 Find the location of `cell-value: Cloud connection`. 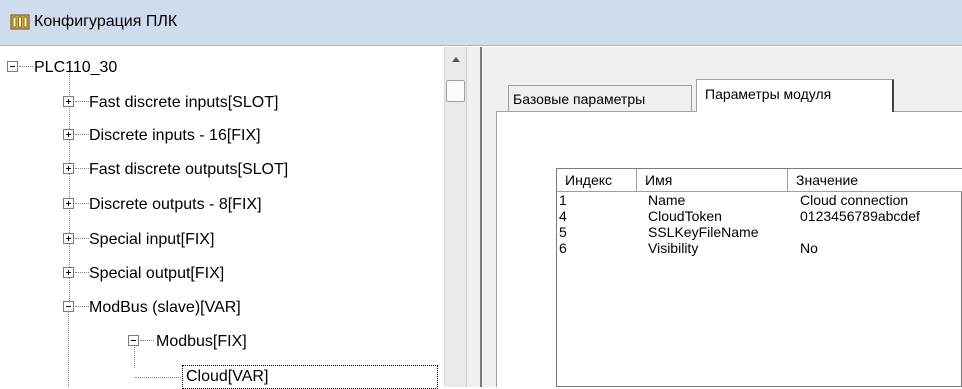

cell-value: Cloud connection is located at coordinates (854, 200).